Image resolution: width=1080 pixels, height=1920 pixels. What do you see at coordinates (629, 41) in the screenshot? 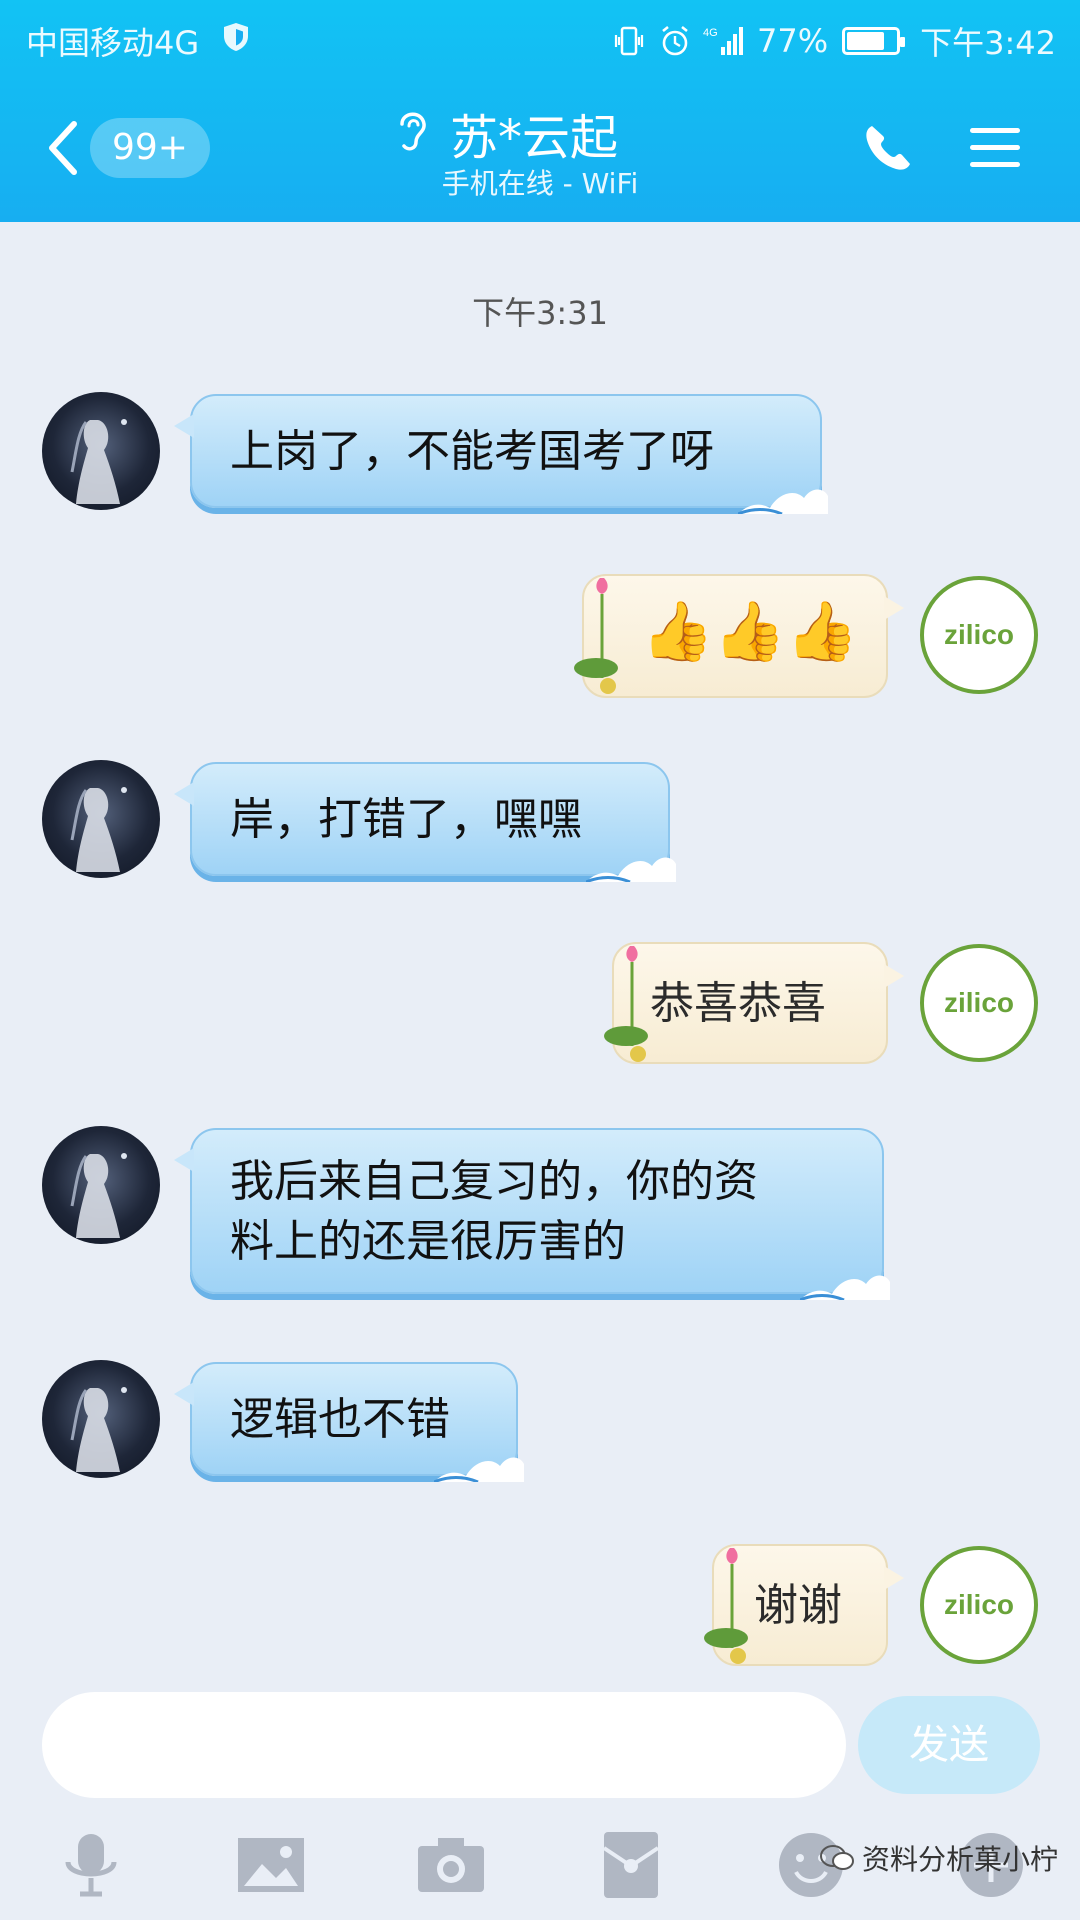
I see `vibrate-icon` at bounding box center [629, 41].